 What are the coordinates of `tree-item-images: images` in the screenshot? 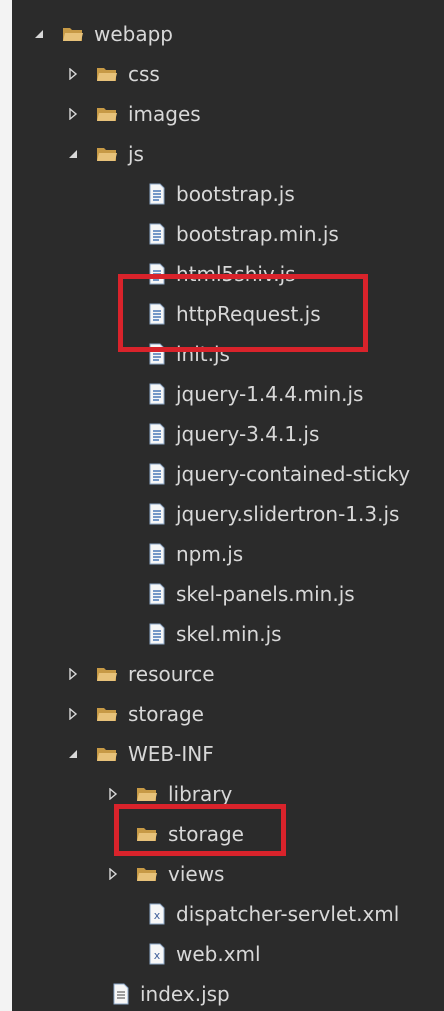 It's located at (228, 114).